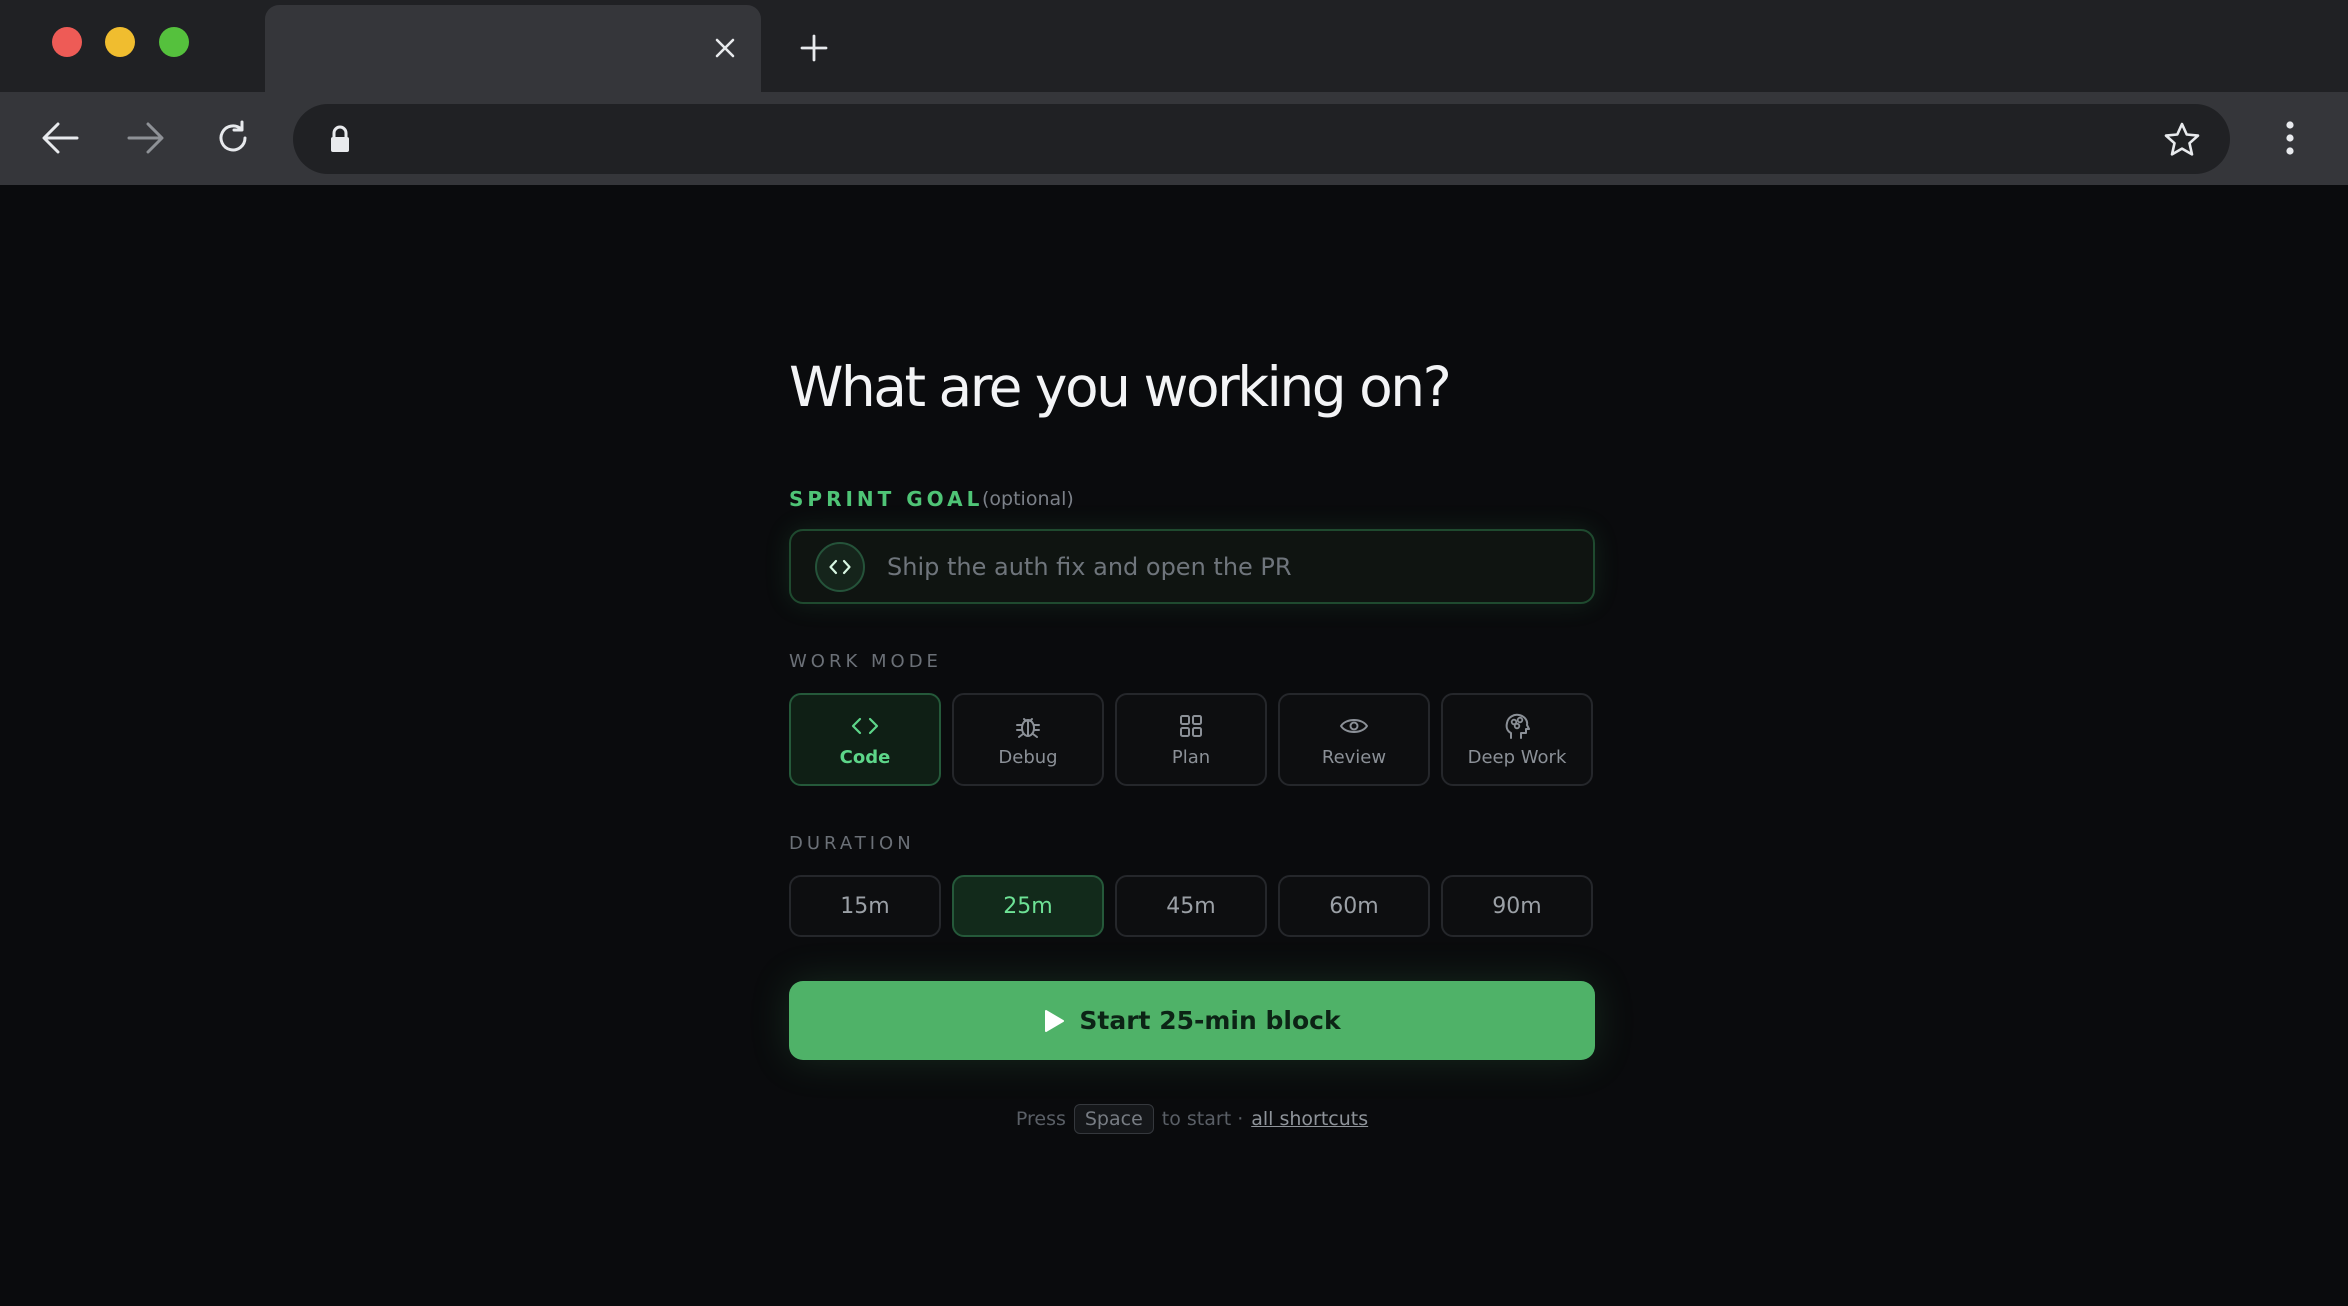 This screenshot has height=1306, width=2348. I want to click on duration-90m-button: 90m, so click(1517, 906).